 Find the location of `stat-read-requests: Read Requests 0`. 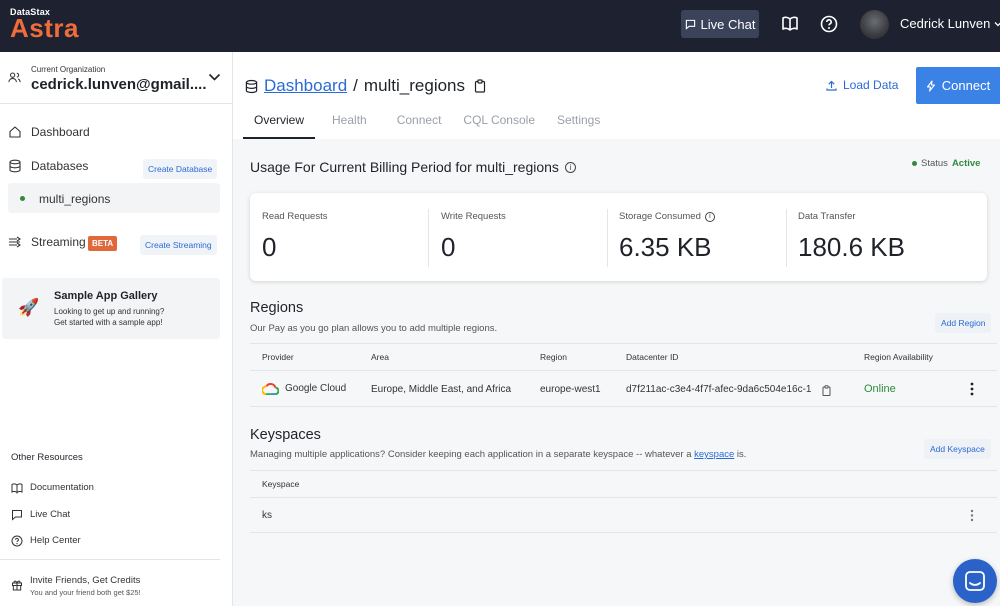

stat-read-requests: Read Requests 0 is located at coordinates (339, 237).